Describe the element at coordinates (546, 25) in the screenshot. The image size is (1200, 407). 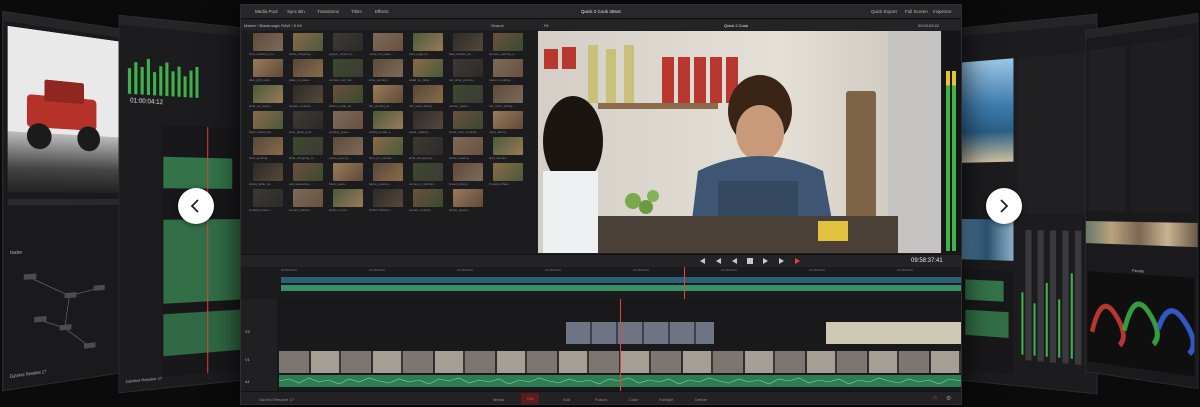
I see `viewer-zoom: Fit` at that location.